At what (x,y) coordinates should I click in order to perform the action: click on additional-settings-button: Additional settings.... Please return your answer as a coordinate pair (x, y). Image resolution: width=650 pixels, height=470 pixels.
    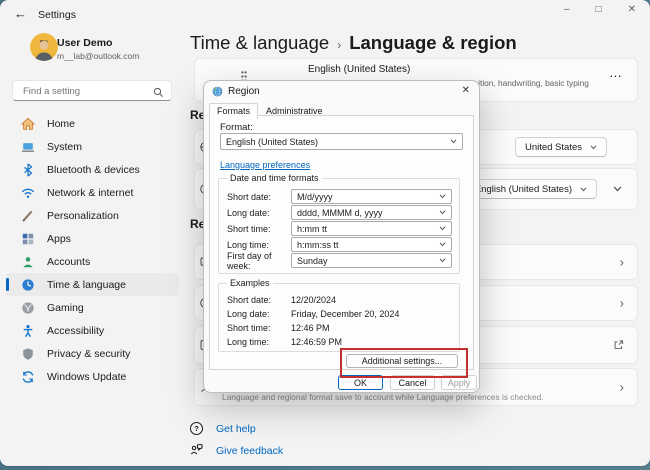
    Looking at the image, I should click on (402, 361).